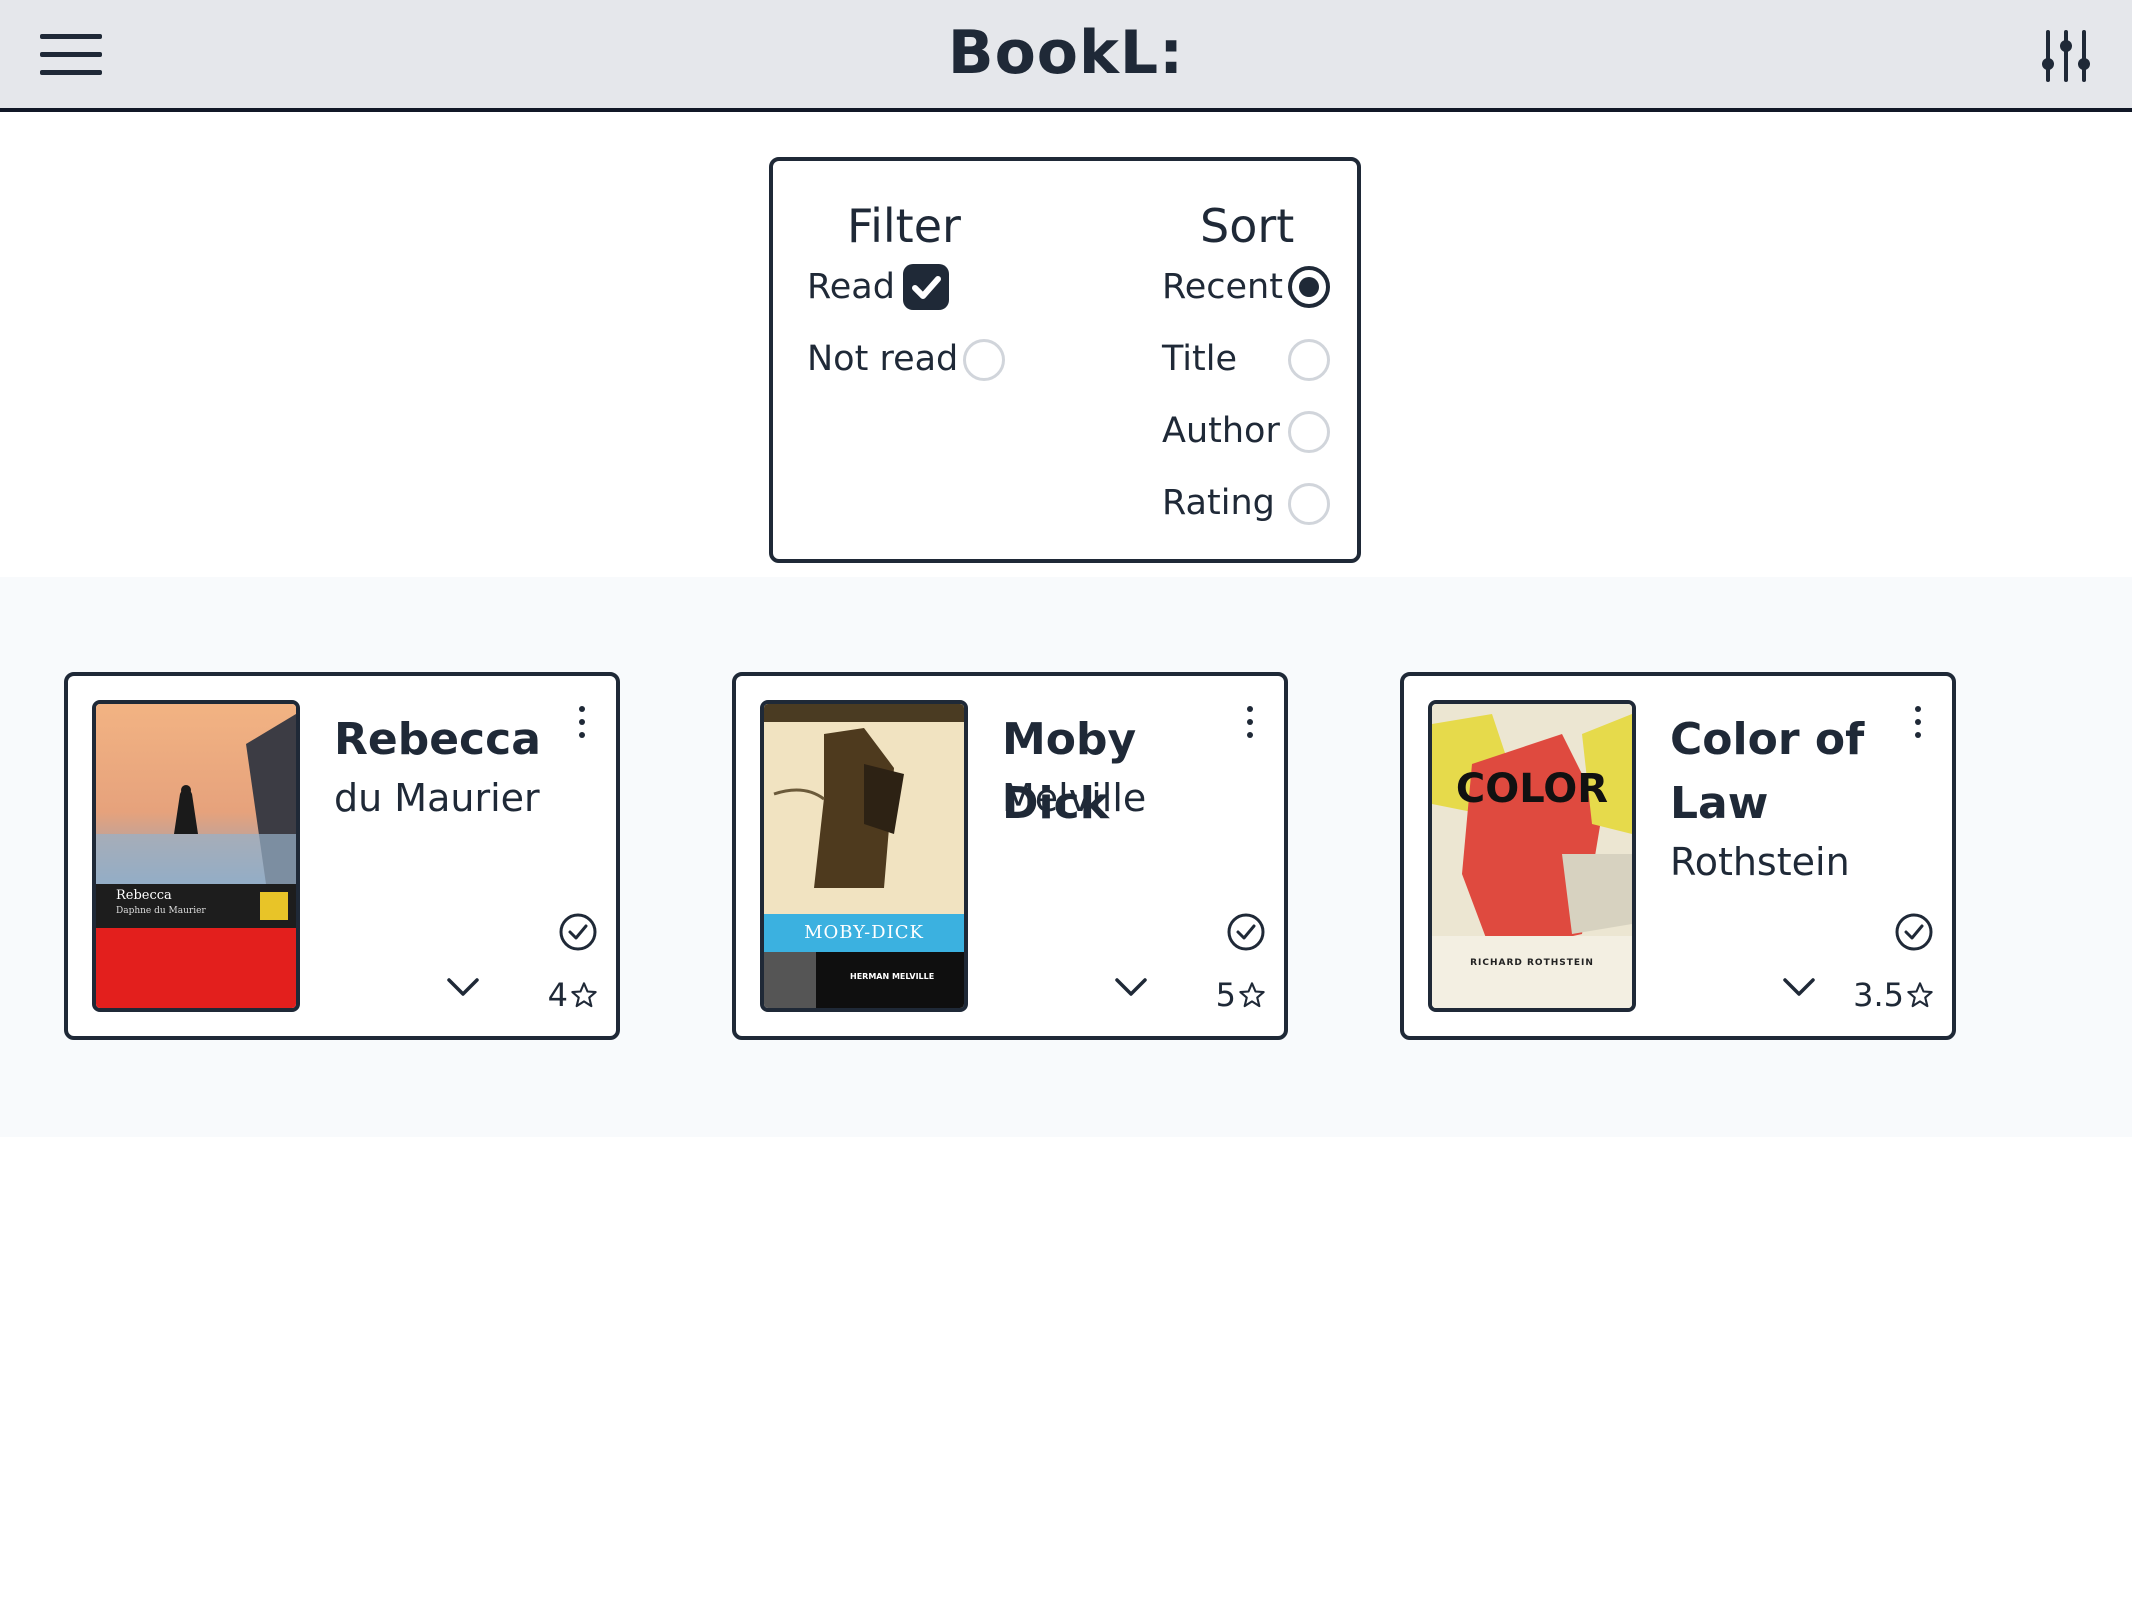 The height and width of the screenshot is (1600, 2132). I want to click on sort-author-radio, so click(1309, 432).